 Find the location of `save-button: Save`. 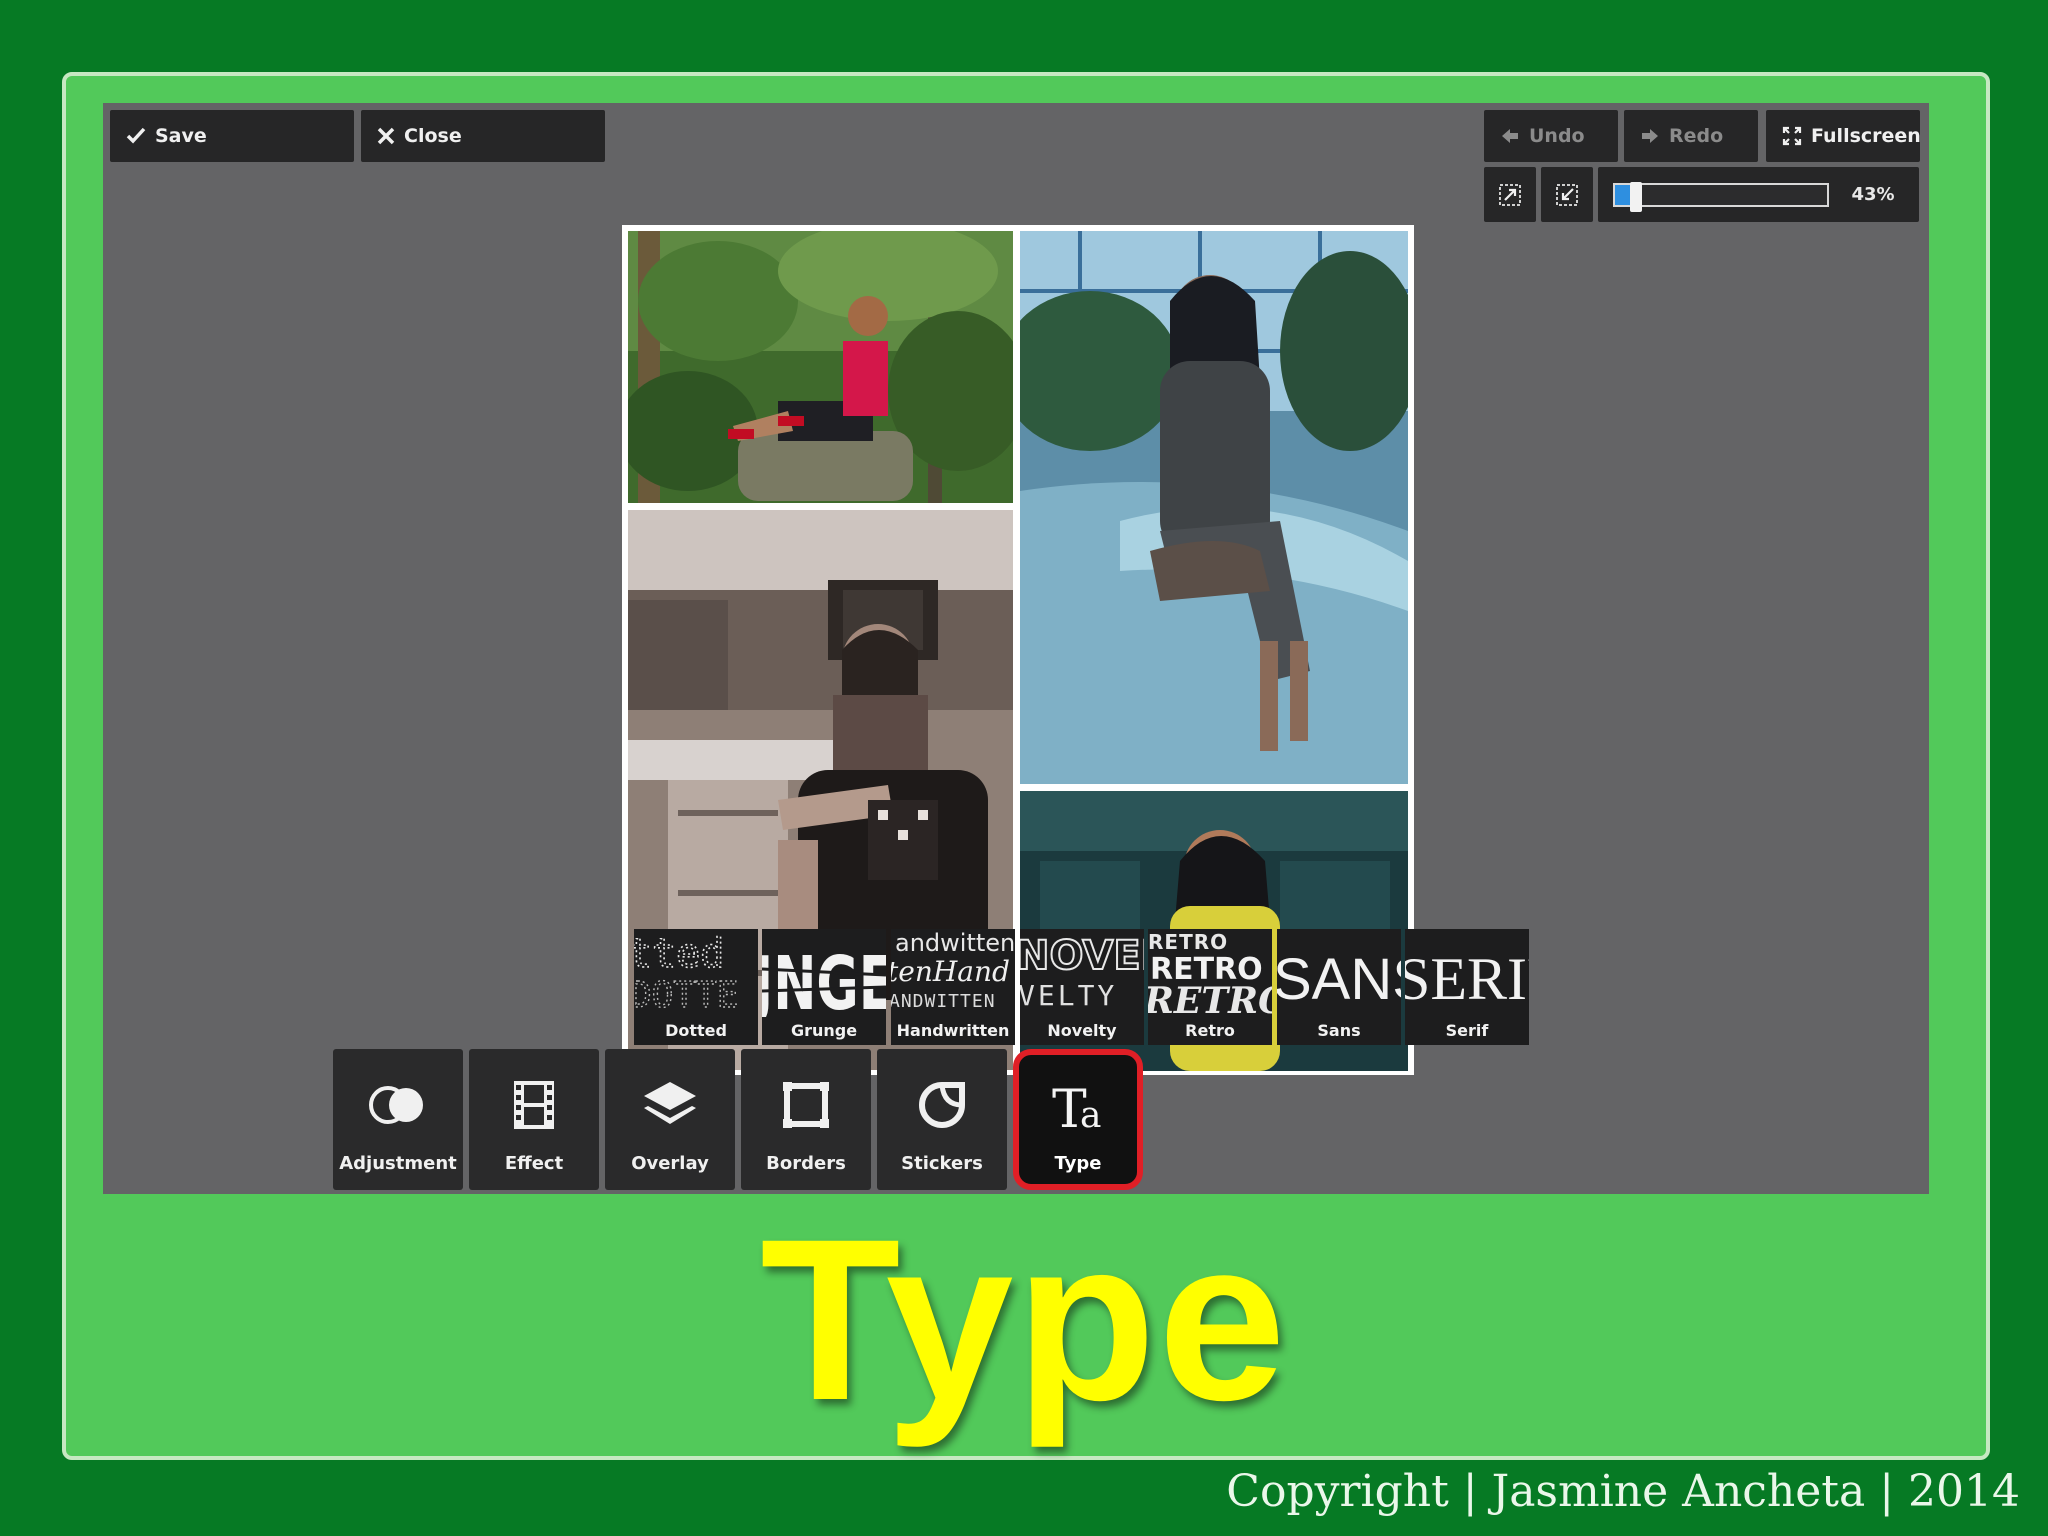

save-button: Save is located at coordinates (232, 136).